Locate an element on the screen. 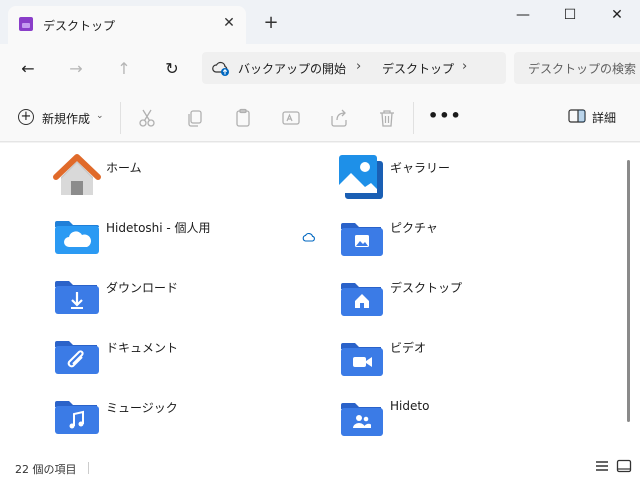  list-item-downloads: ダウンロード is located at coordinates (178, 298).